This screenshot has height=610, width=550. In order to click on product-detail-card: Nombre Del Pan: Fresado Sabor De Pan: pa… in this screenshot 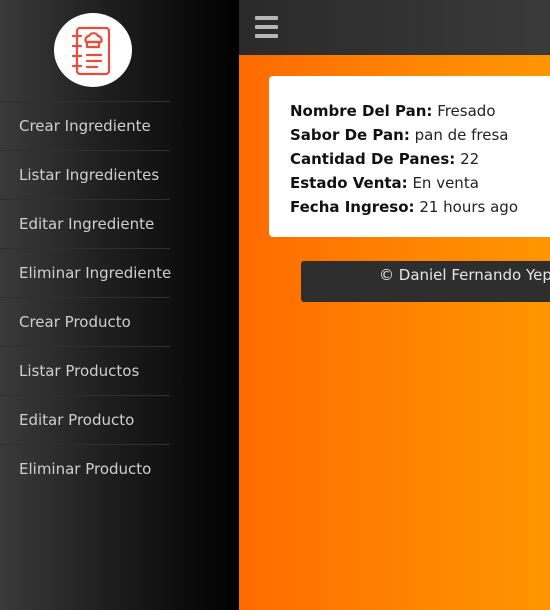, I will do `click(409, 156)`.